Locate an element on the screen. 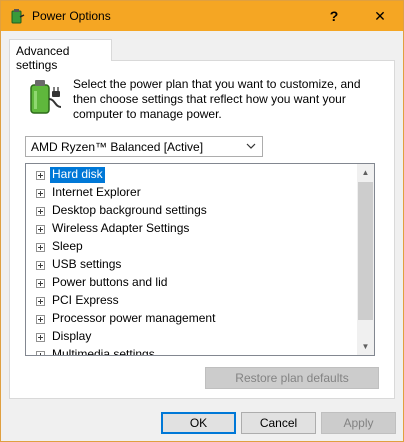 The image size is (404, 442). tree-item-pci-express: PCI Express is located at coordinates (191, 301).